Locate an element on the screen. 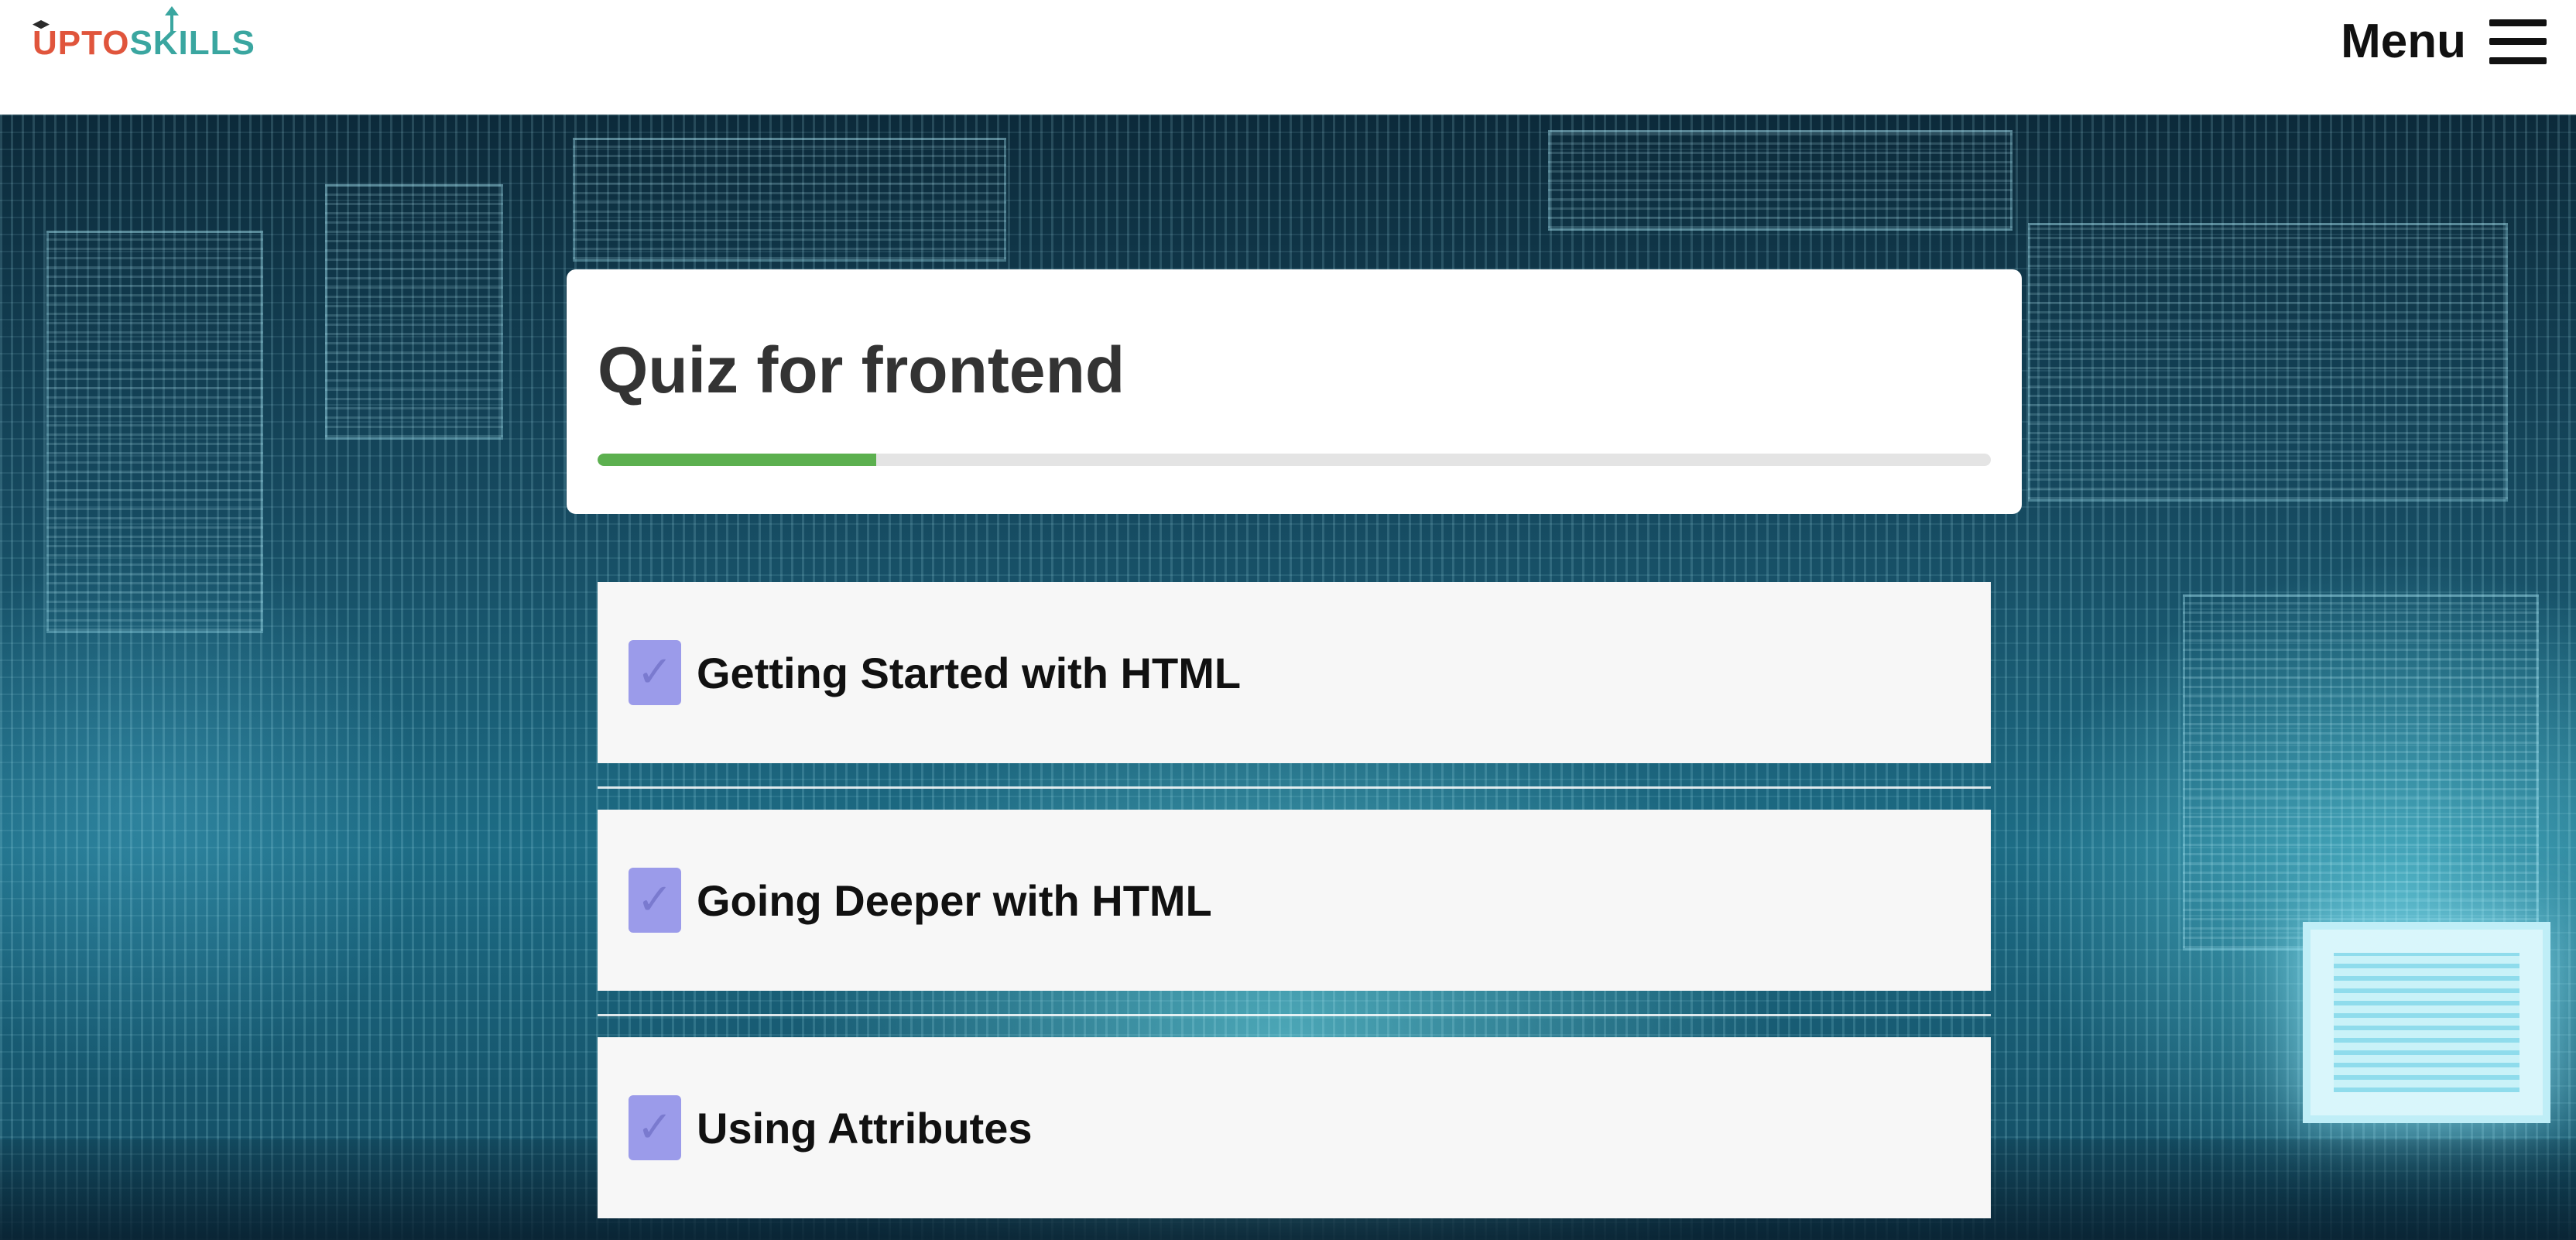 The height and width of the screenshot is (1240, 2576). logo-text-skills: SKILLS is located at coordinates (192, 43).